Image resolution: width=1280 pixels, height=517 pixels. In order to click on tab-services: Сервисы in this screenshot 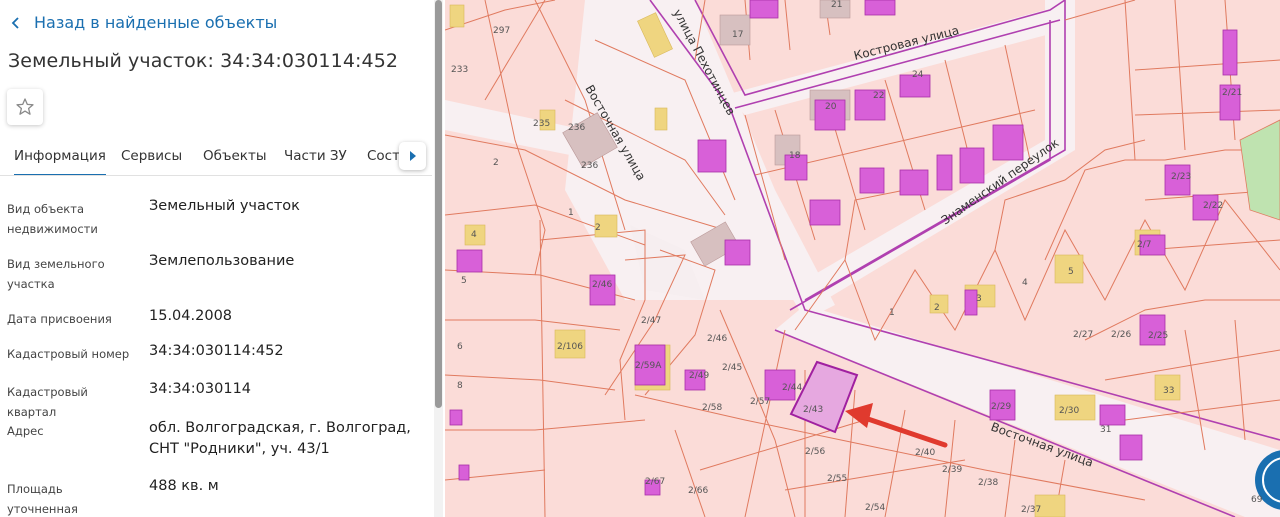, I will do `click(151, 156)`.